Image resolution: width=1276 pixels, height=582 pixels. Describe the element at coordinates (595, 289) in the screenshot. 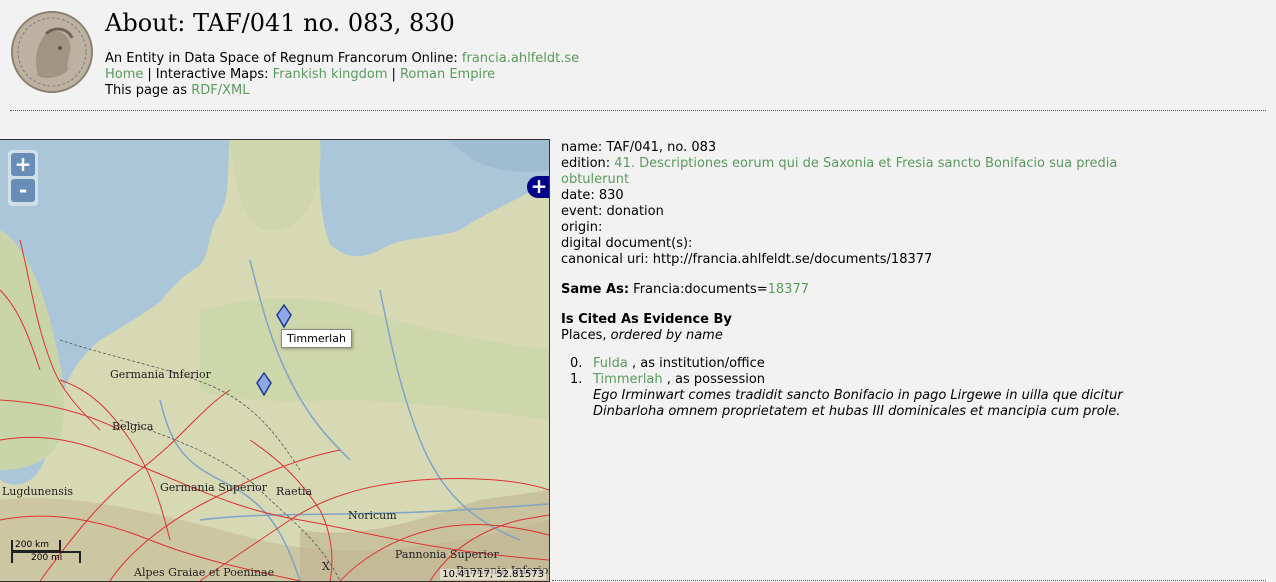

I see `same-as-label: Same As:` at that location.